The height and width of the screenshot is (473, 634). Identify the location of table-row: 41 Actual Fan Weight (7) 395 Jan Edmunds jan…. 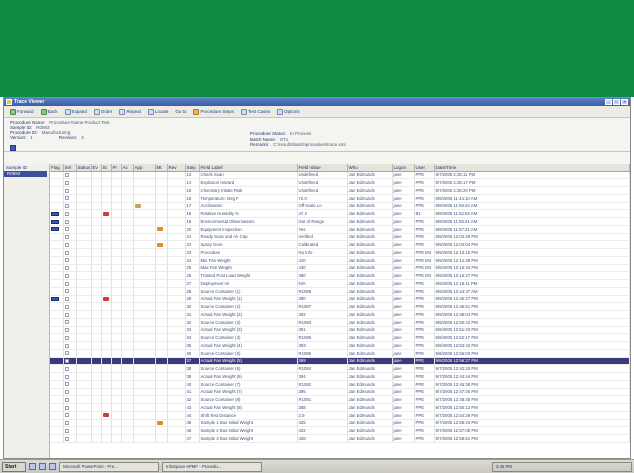
(340, 392).